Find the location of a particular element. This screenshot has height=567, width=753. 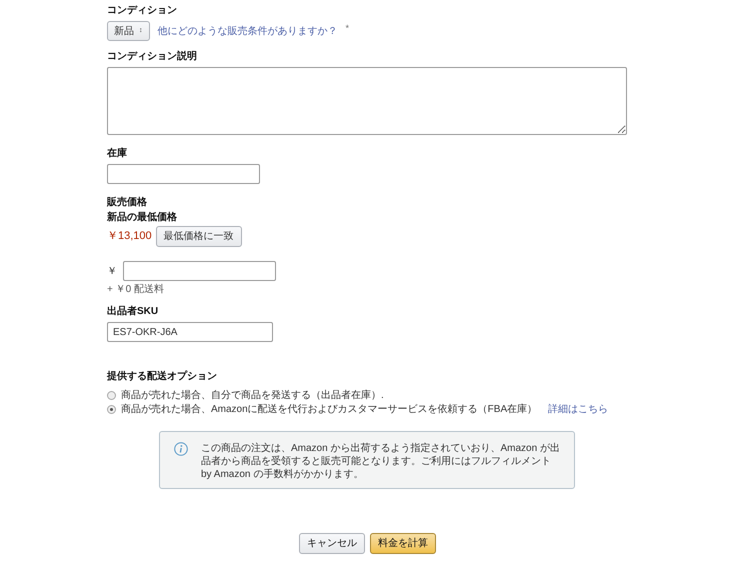

info-icon is located at coordinates (181, 449).